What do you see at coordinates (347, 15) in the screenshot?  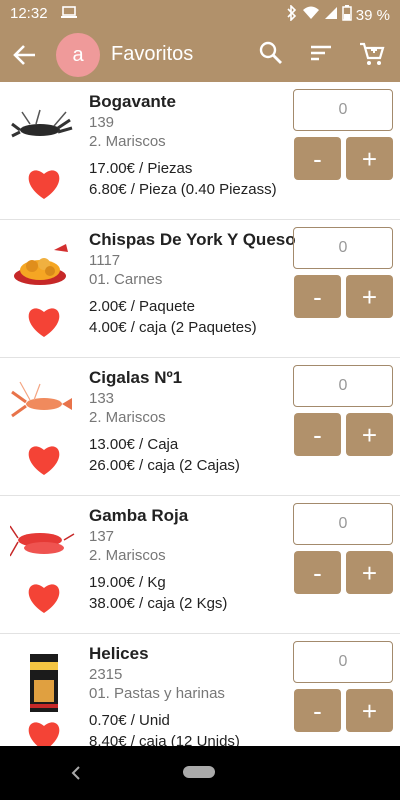 I see `battery-icon` at bounding box center [347, 15].